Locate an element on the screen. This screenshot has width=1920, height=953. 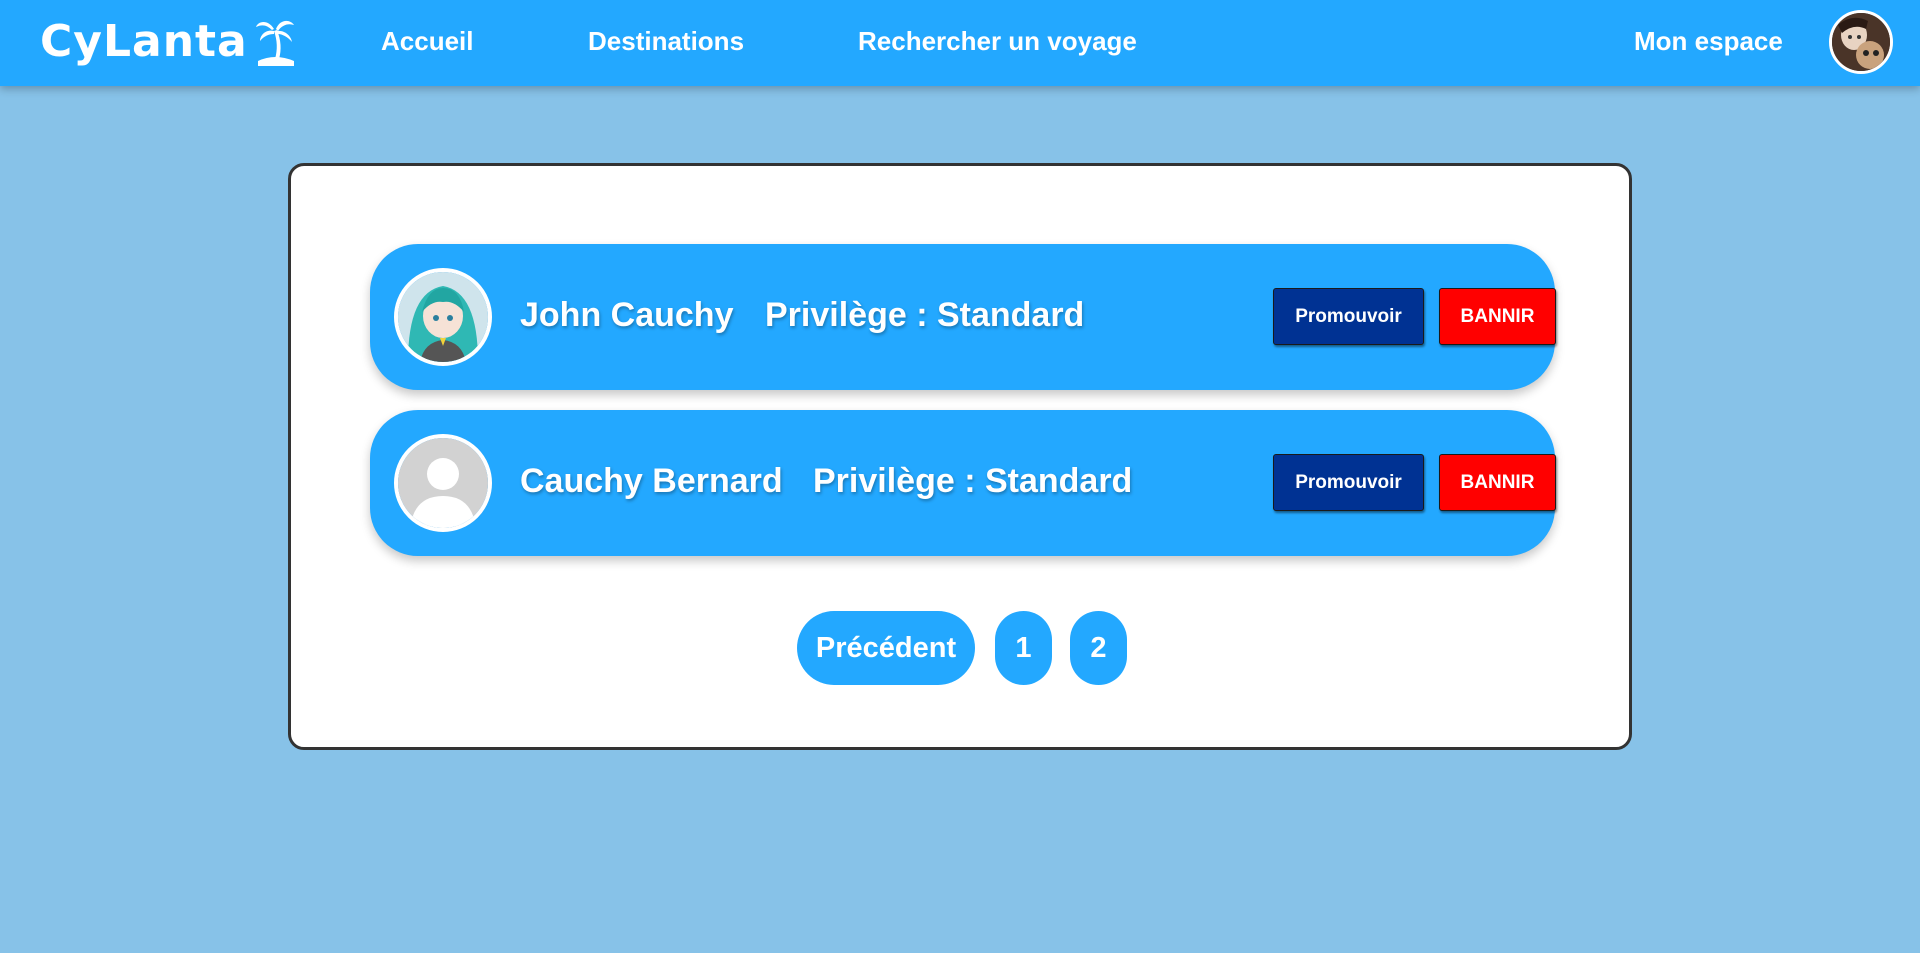
previous-page-button: Précédent is located at coordinates (886, 648).